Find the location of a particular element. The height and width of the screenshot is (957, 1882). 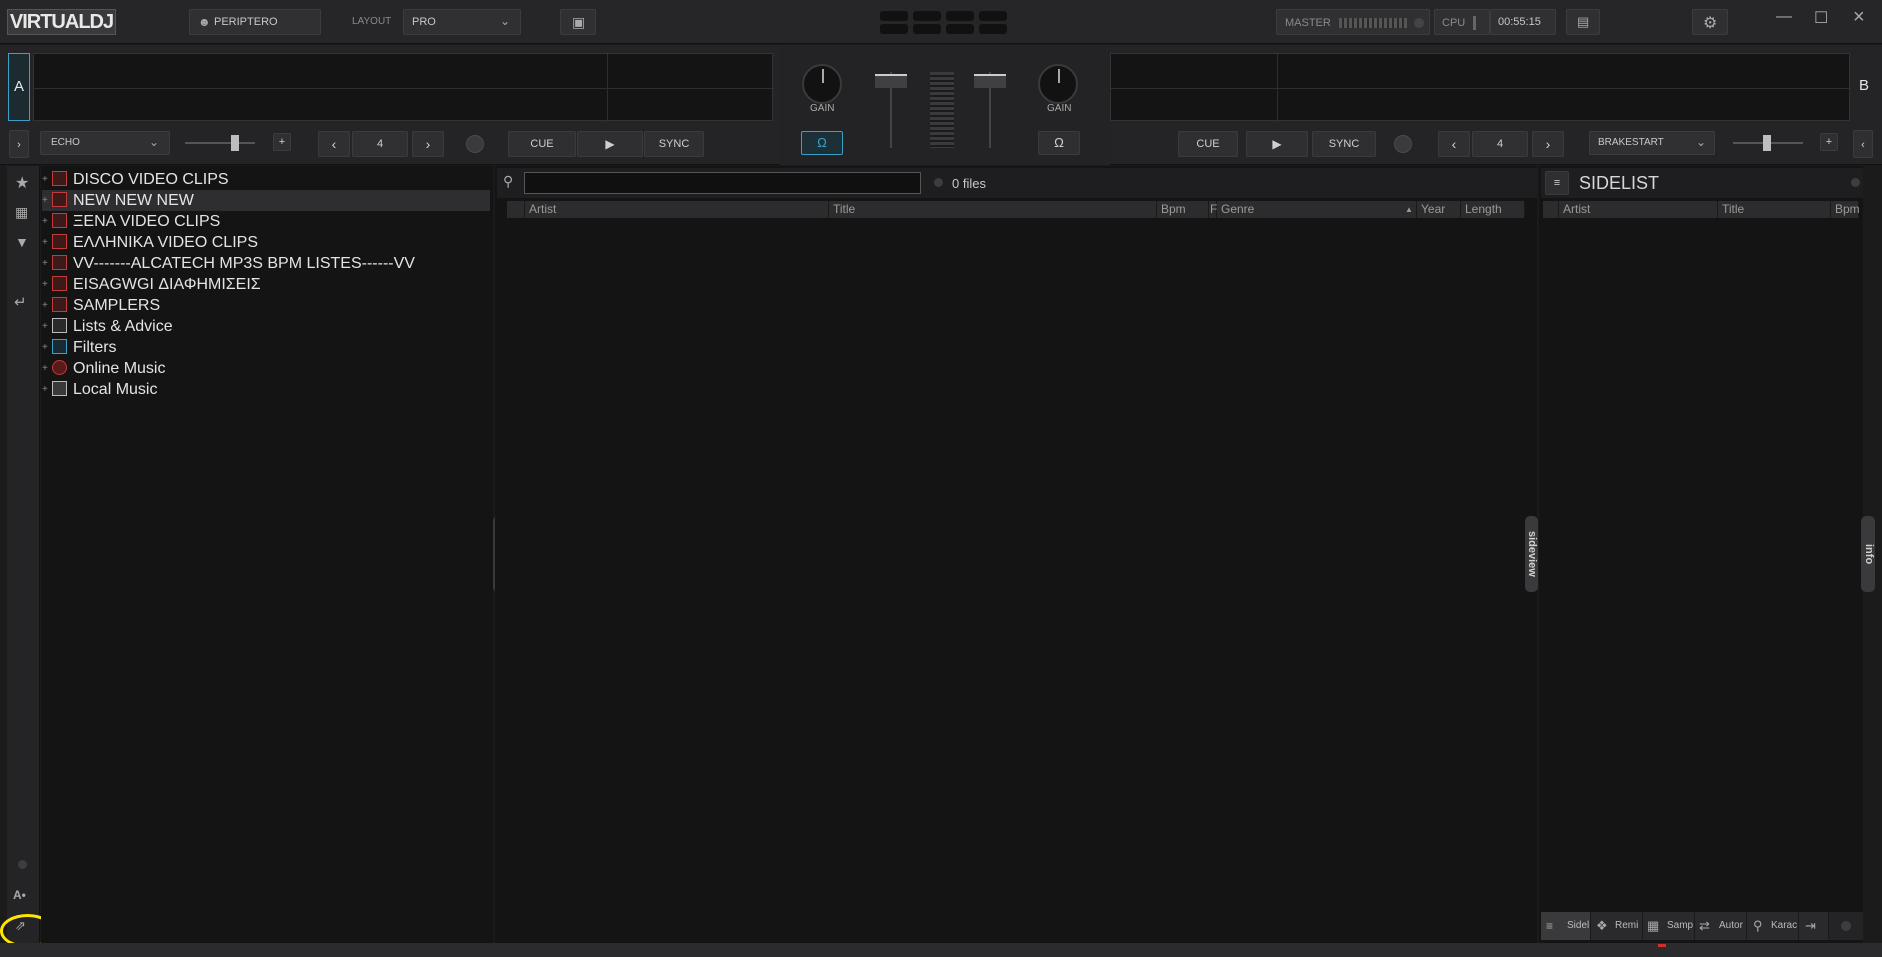

deck-a-loop-next-button: › is located at coordinates (428, 144).